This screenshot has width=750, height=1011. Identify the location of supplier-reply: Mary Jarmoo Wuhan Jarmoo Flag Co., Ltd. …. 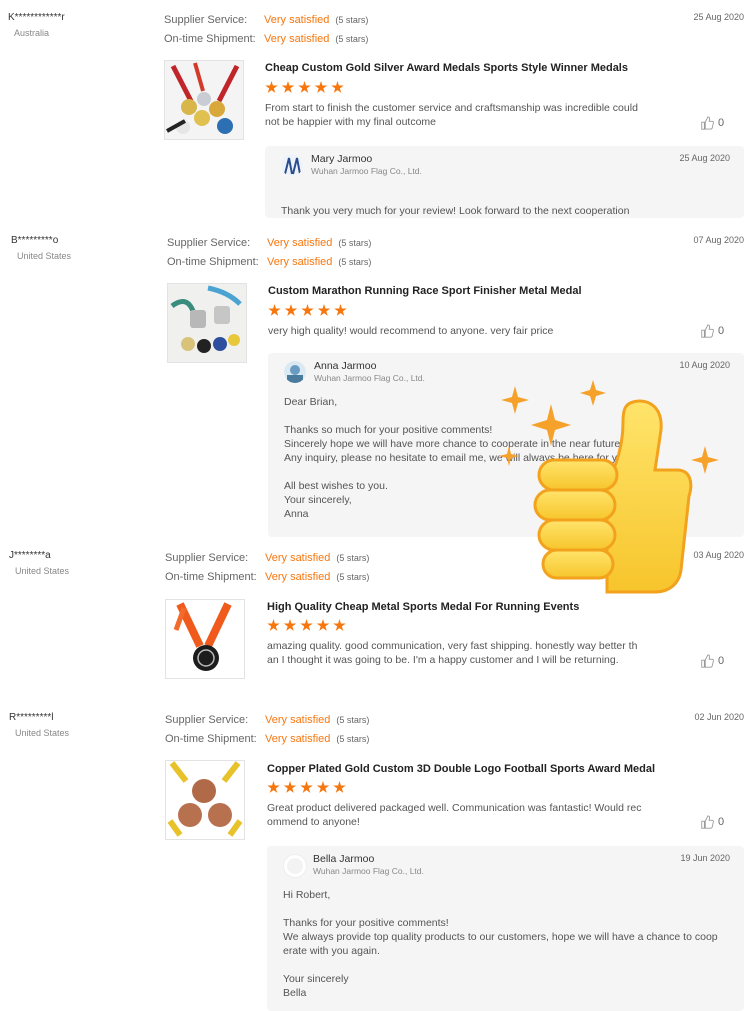
(504, 182).